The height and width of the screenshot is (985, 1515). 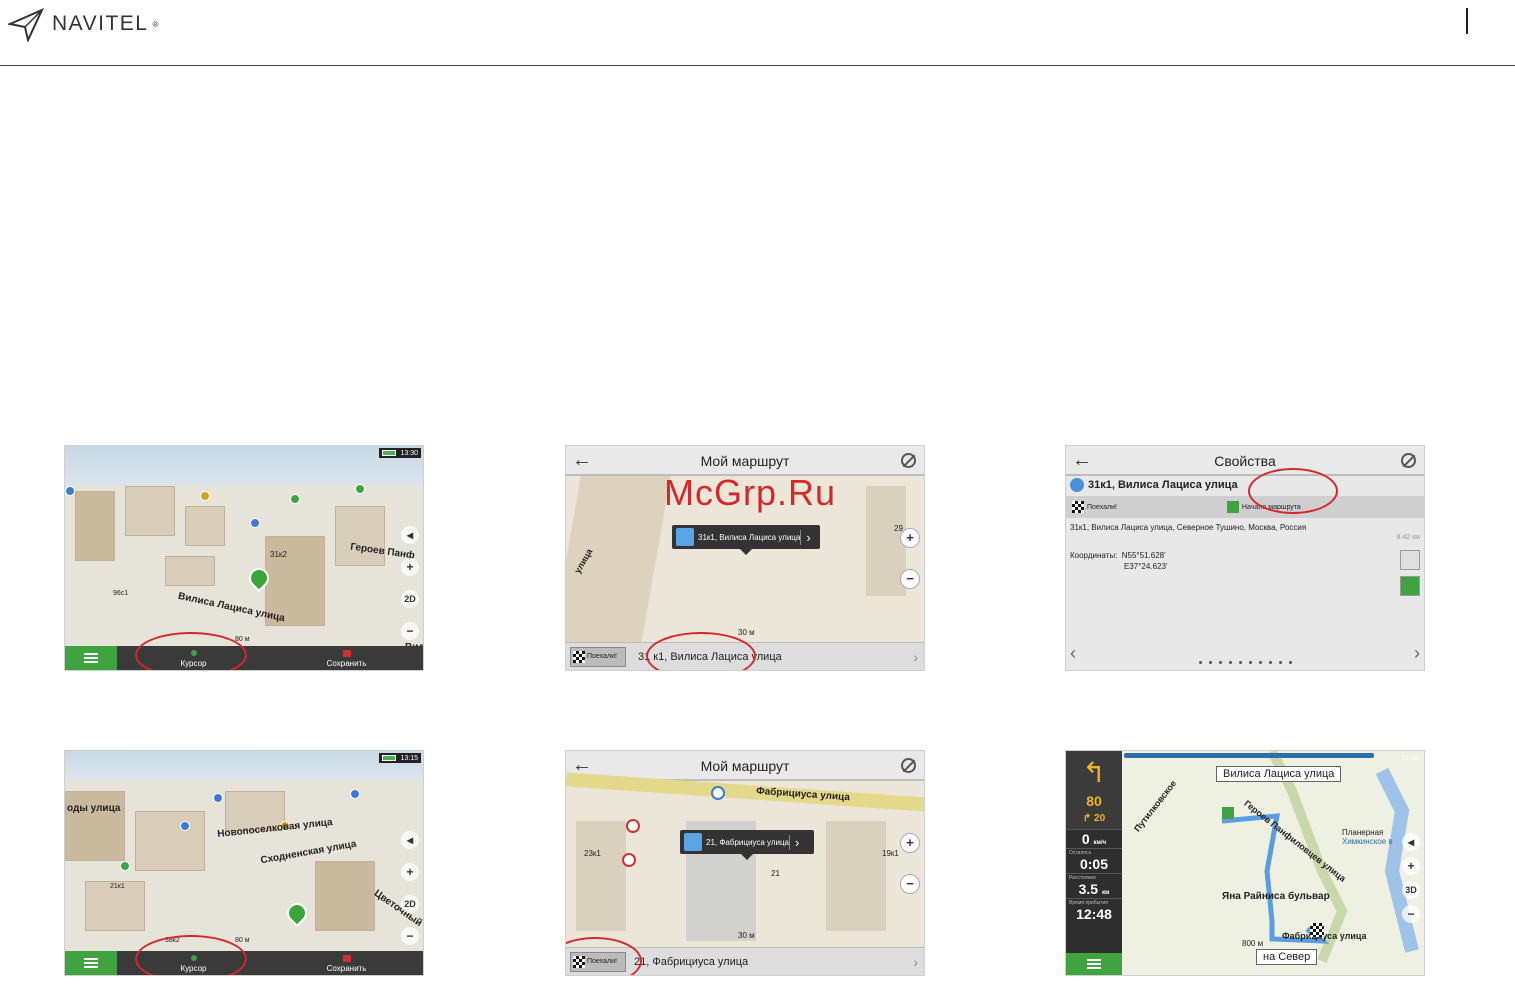 What do you see at coordinates (346, 958) in the screenshot?
I see `flag-icon` at bounding box center [346, 958].